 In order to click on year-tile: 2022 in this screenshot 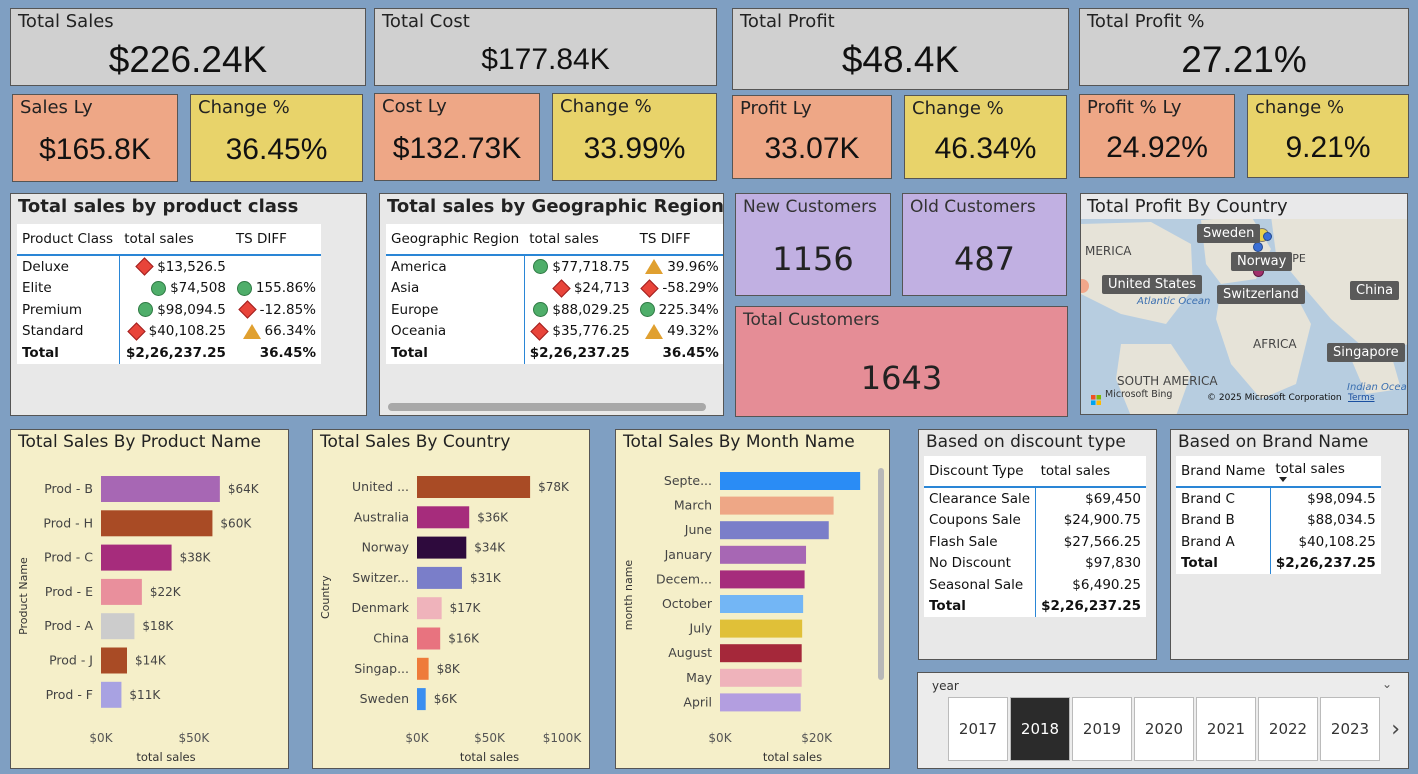, I will do `click(1288, 729)`.